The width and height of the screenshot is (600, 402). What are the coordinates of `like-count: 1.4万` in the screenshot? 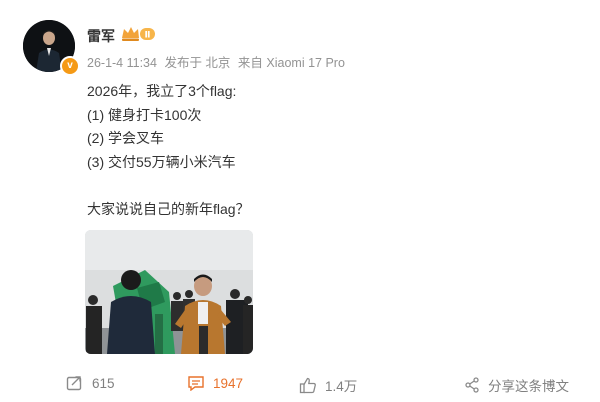 It's located at (341, 386).